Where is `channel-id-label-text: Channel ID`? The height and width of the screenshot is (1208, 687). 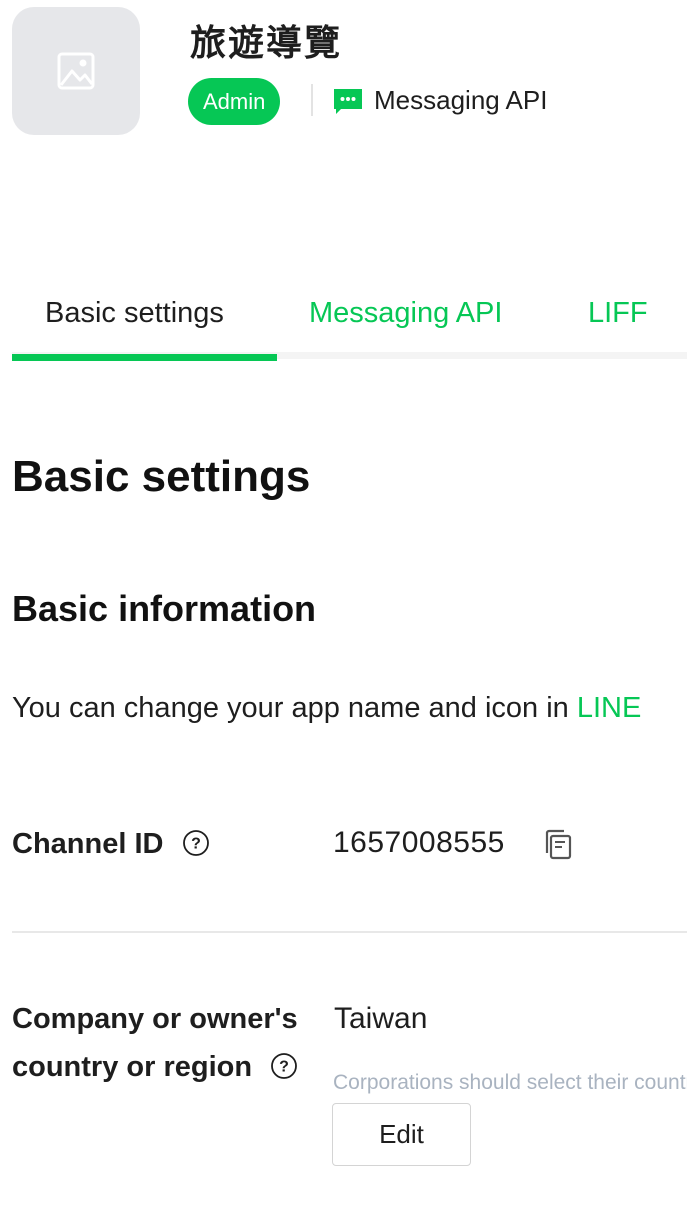
channel-id-label-text: Channel ID is located at coordinates (88, 844).